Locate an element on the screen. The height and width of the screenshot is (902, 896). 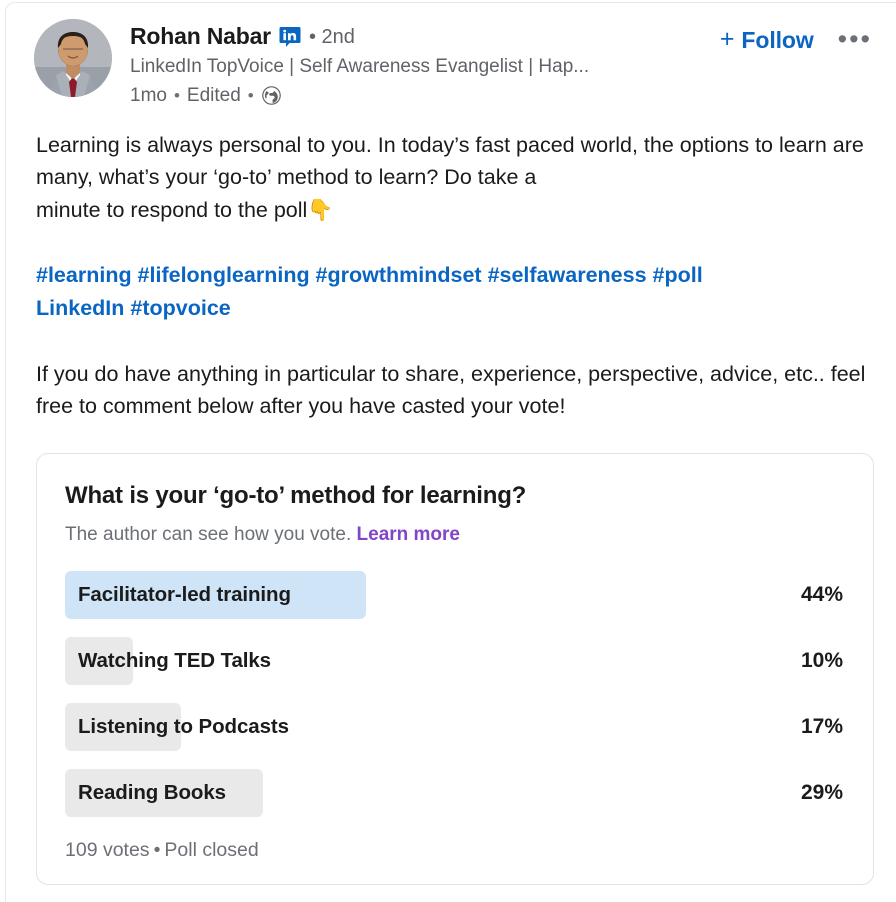
learn-more-link: Learn more is located at coordinates (408, 534).